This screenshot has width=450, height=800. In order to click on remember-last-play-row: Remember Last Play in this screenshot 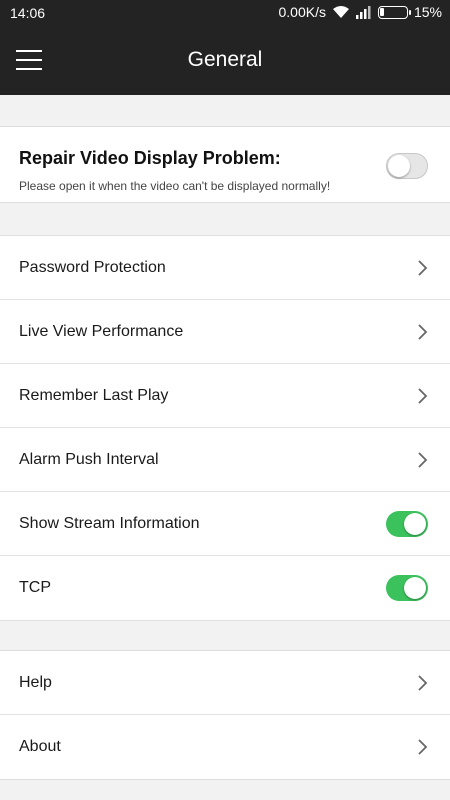, I will do `click(225, 396)`.